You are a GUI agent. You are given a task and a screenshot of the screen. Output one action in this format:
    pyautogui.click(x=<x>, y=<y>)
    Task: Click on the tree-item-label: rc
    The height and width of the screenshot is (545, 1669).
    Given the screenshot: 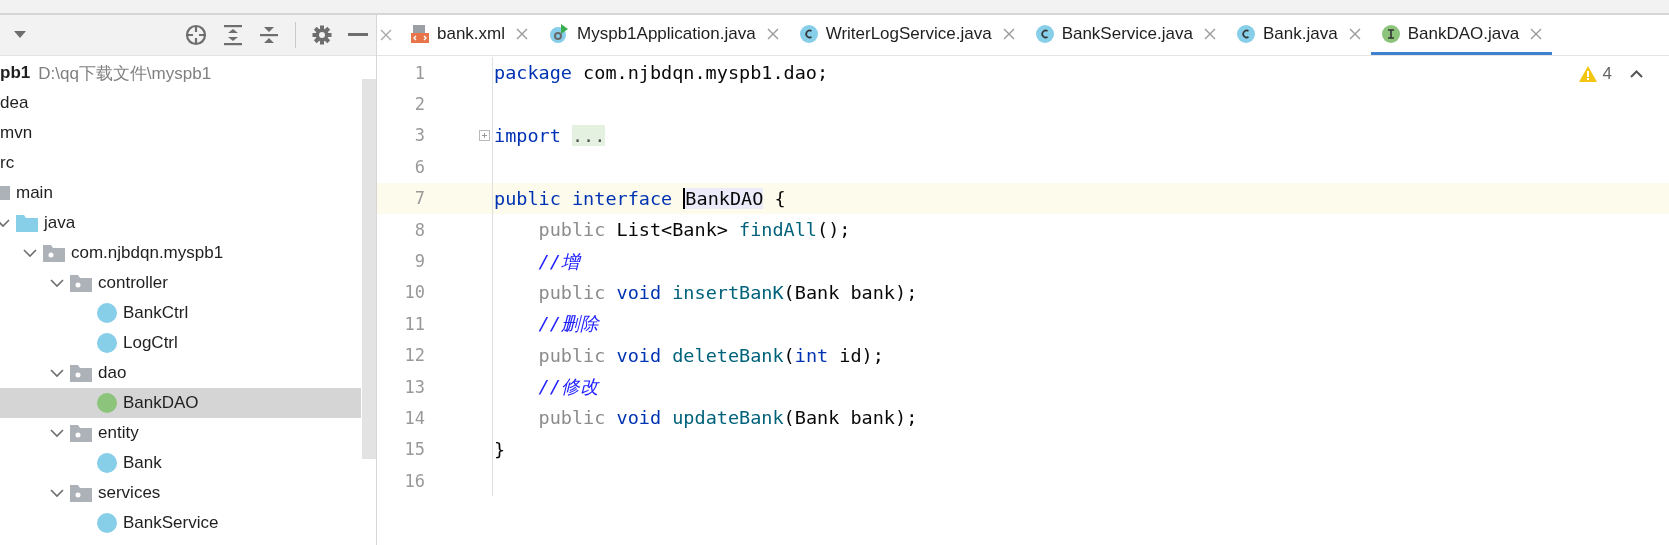 What is the action you would take?
    pyautogui.click(x=7, y=163)
    